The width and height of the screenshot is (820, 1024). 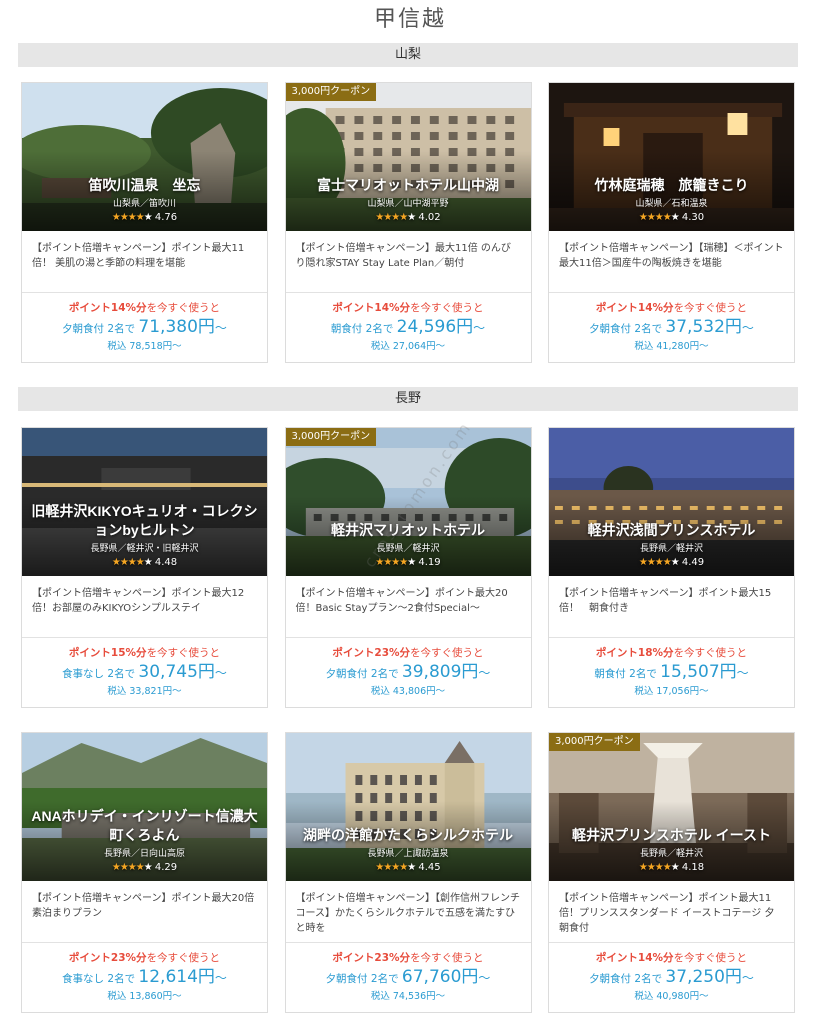 I want to click on hotel-name: 軽井沢プリンスホテル イースト, so click(x=671, y=835).